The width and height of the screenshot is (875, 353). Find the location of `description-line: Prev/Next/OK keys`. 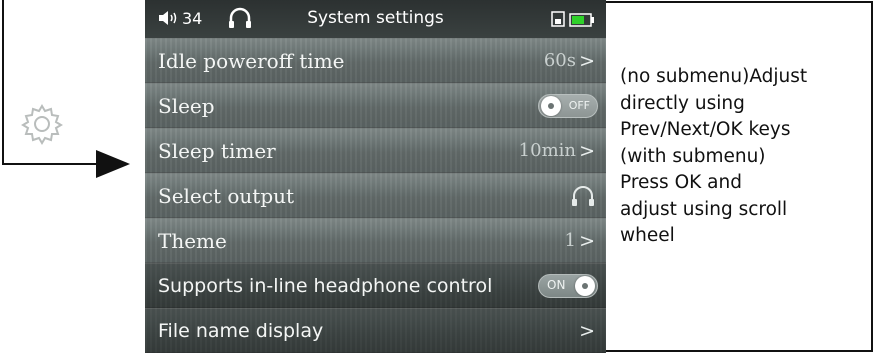

description-line: Prev/Next/OK keys is located at coordinates (705, 129).